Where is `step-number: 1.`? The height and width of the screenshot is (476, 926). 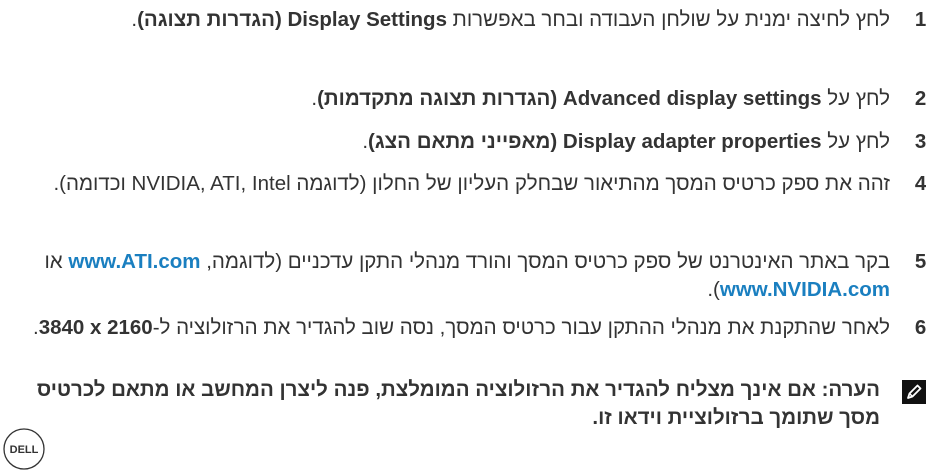
step-number: 1. is located at coordinates (920, 19).